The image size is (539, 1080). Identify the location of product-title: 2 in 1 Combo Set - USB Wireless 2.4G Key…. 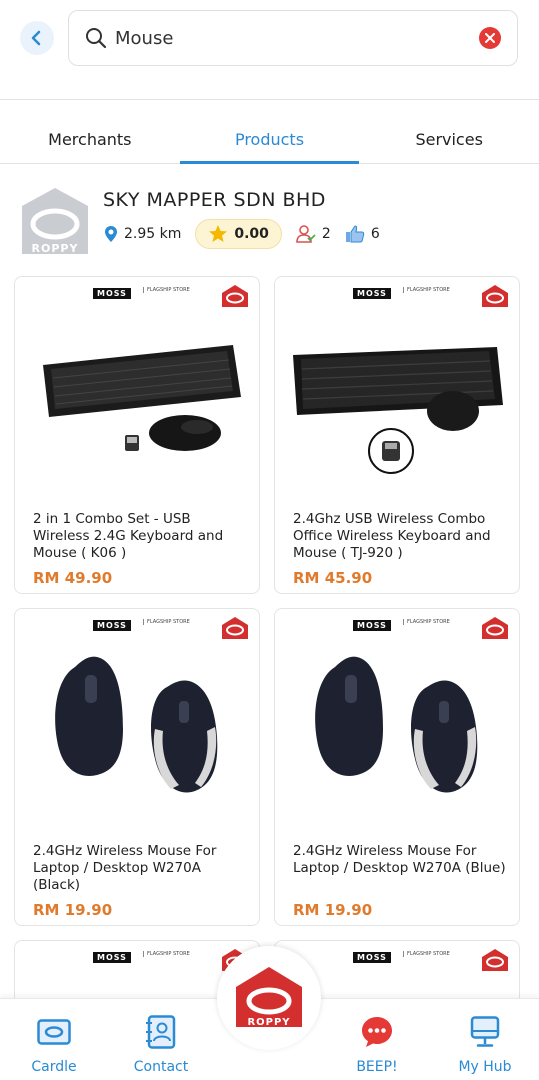
(140, 536).